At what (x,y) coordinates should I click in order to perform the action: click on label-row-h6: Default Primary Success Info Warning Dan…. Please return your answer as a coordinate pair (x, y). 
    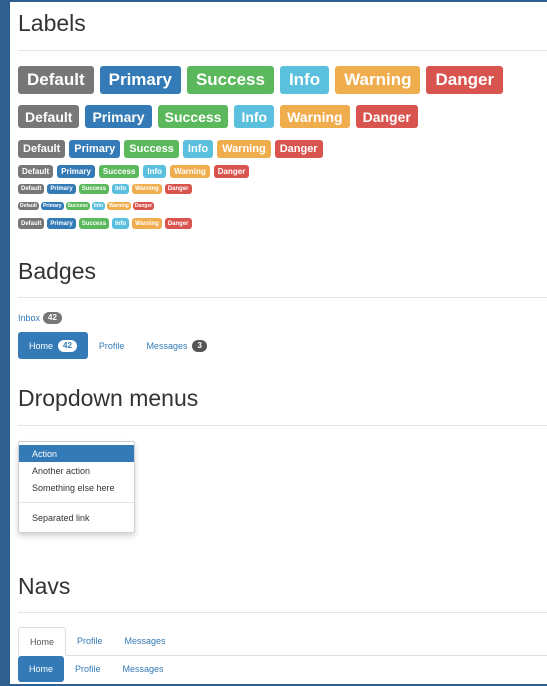
    Looking at the image, I should click on (86, 206).